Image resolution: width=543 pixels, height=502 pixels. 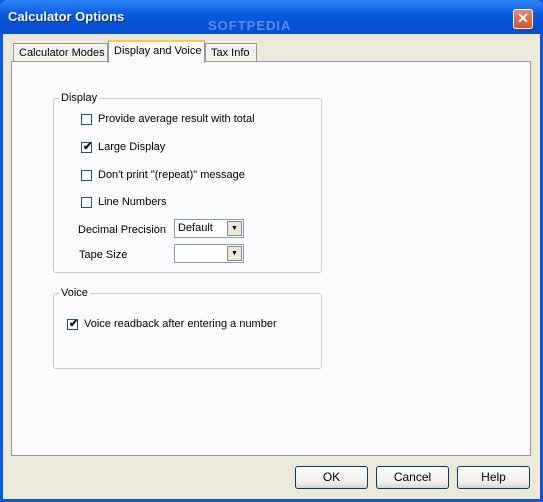 I want to click on voice-group-legend: Voice, so click(x=74, y=293).